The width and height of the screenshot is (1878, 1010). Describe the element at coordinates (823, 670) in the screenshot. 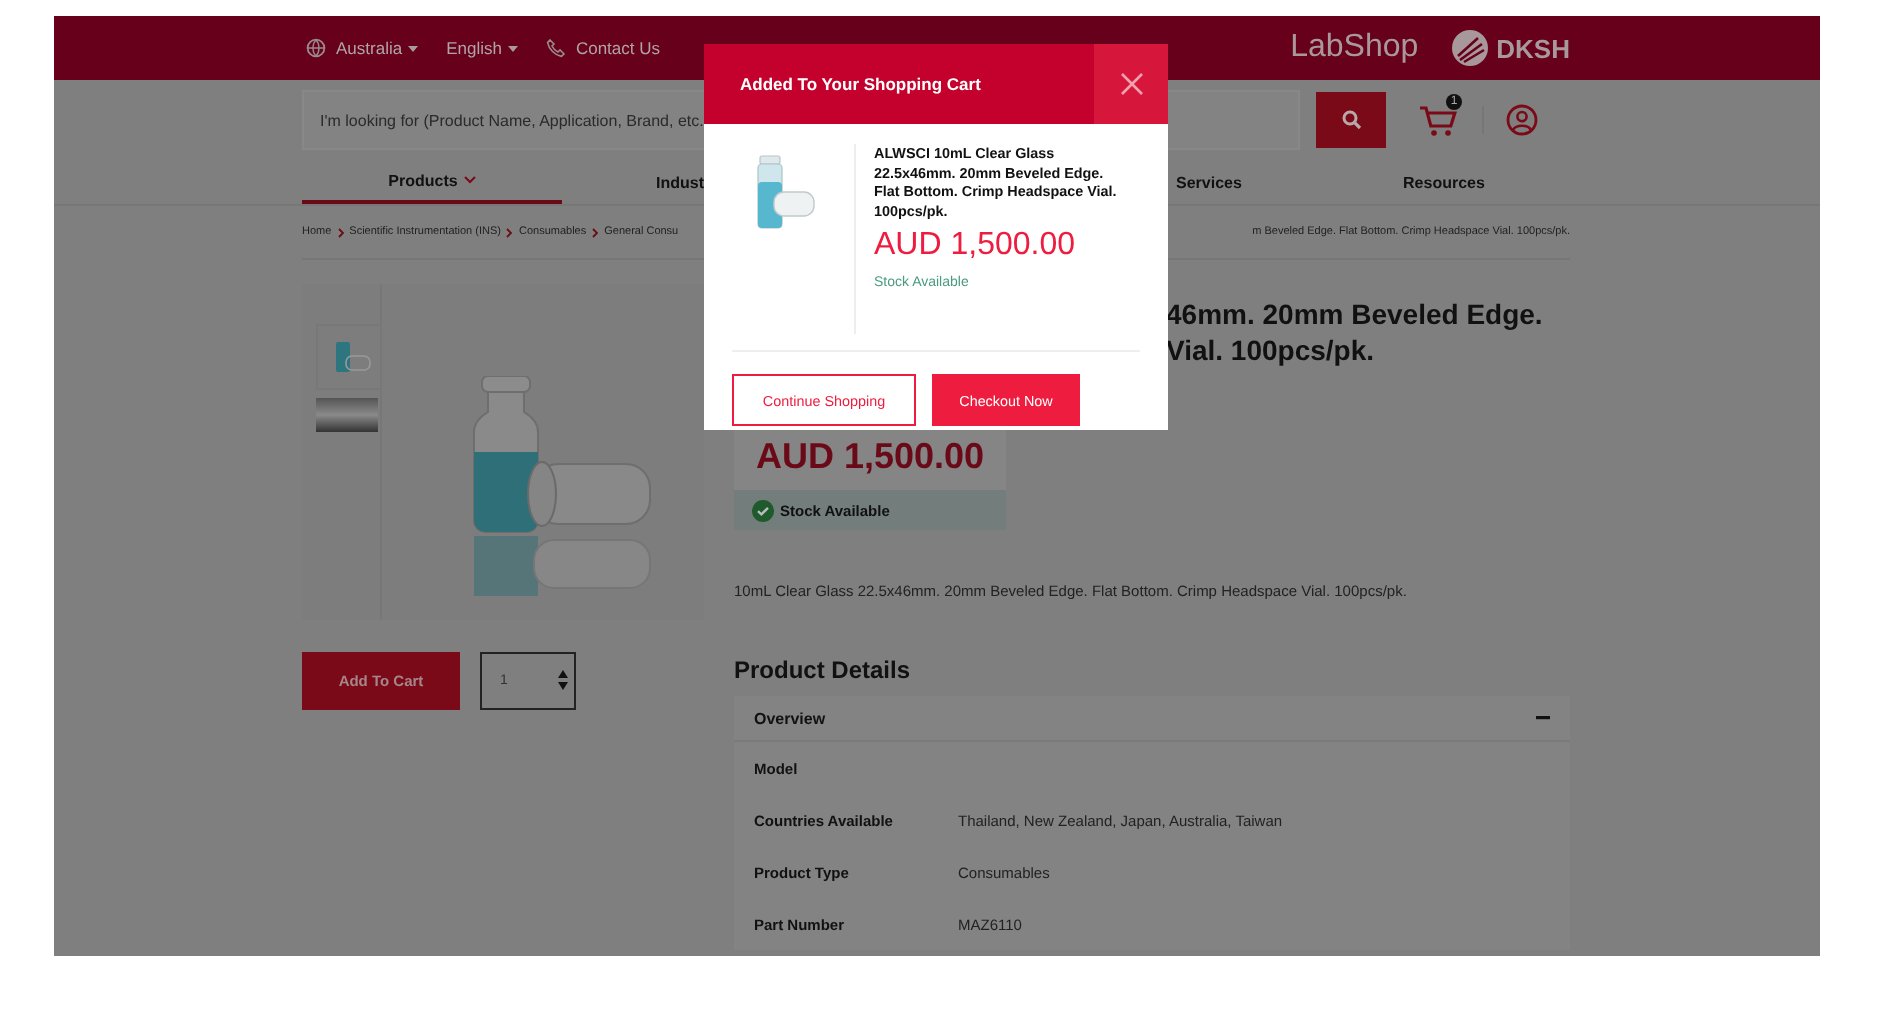

I see `section-heading: Product Details` at that location.